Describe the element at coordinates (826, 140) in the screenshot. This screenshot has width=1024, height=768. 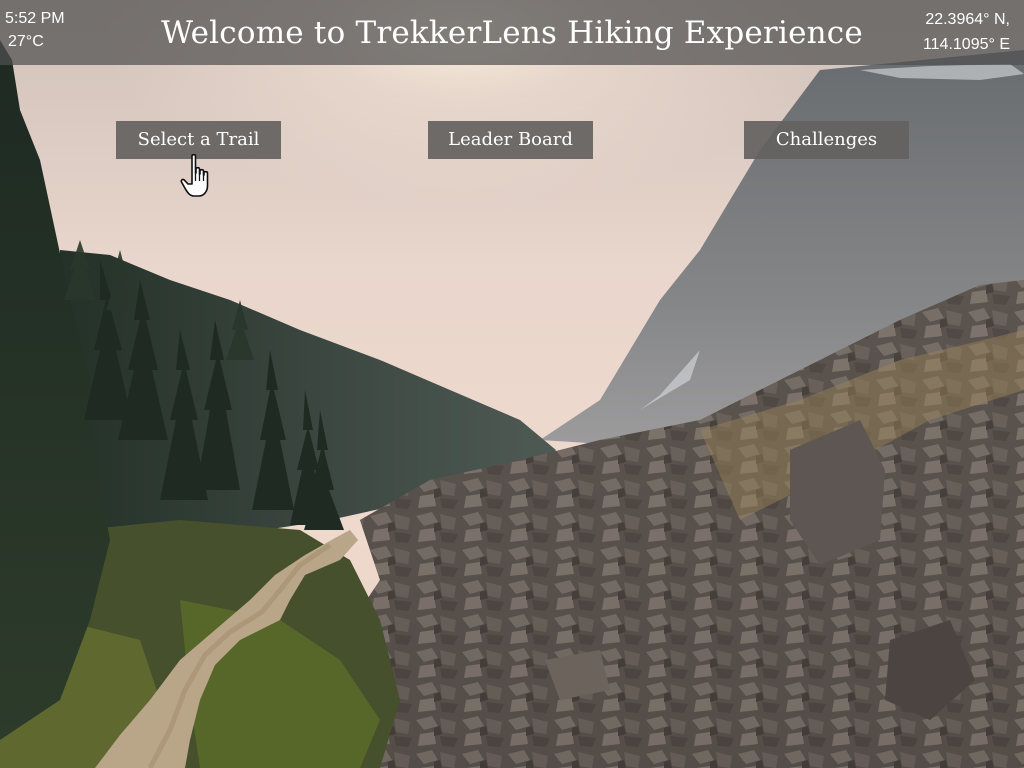
I see `challenges-button: Challenges` at that location.